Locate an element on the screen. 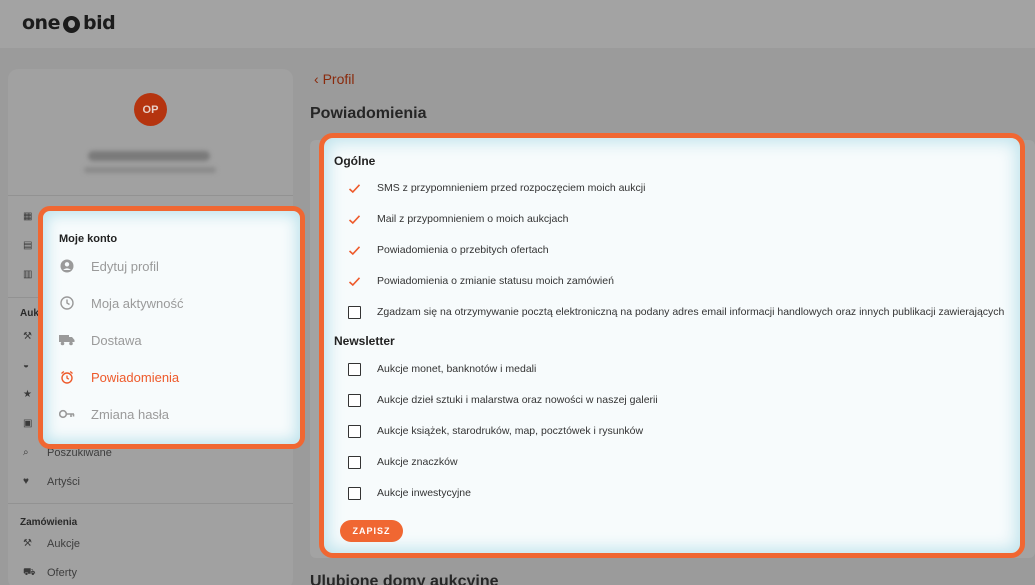 The image size is (1035, 585). newsletter-section-title: Newsletter is located at coordinates (364, 341).